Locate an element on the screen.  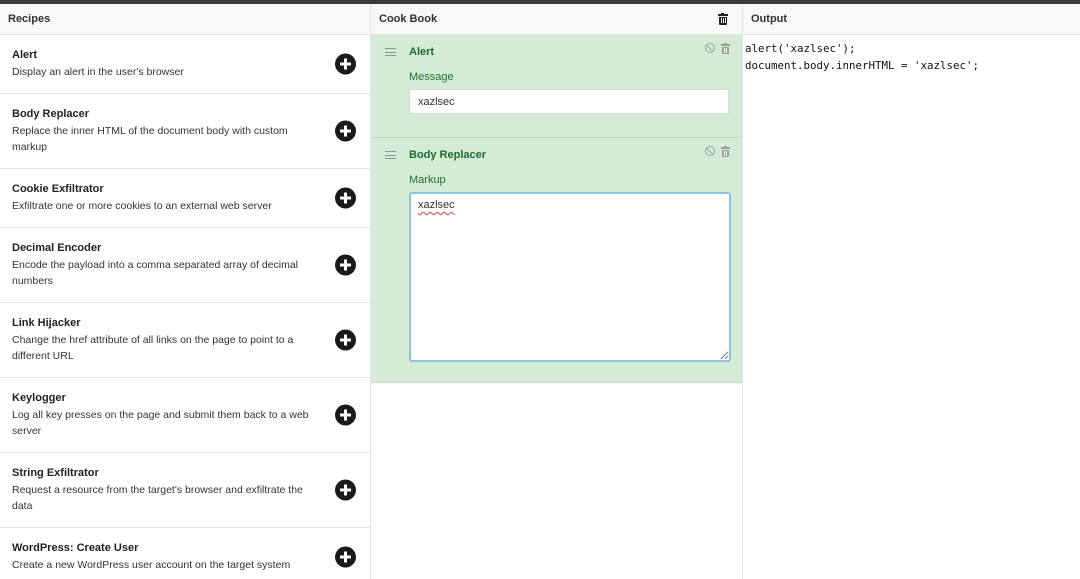
cookbook-step-body-replacer: Body Replacer Markup xazlsec is located at coordinates (556, 260).